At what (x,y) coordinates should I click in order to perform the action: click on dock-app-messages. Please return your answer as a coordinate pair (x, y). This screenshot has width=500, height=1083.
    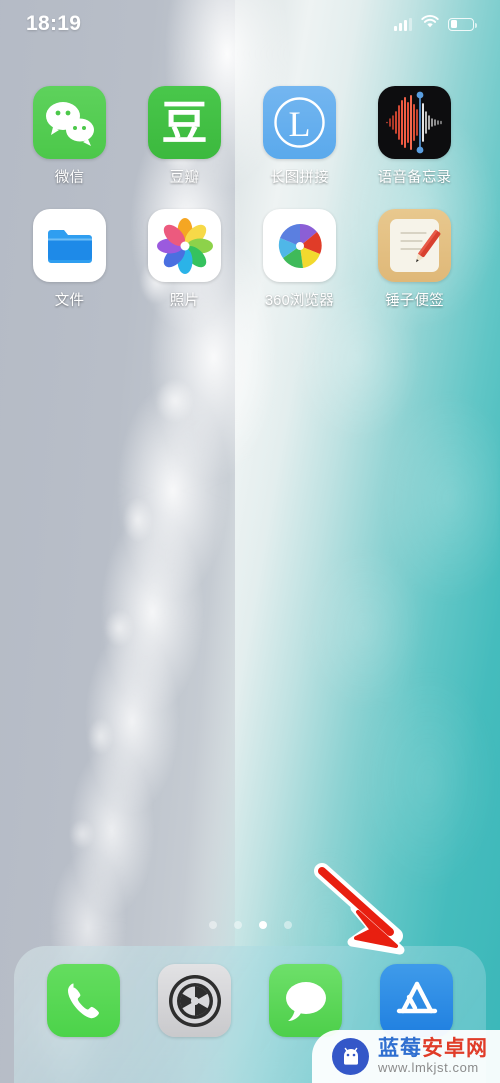
    Looking at the image, I should click on (305, 1000).